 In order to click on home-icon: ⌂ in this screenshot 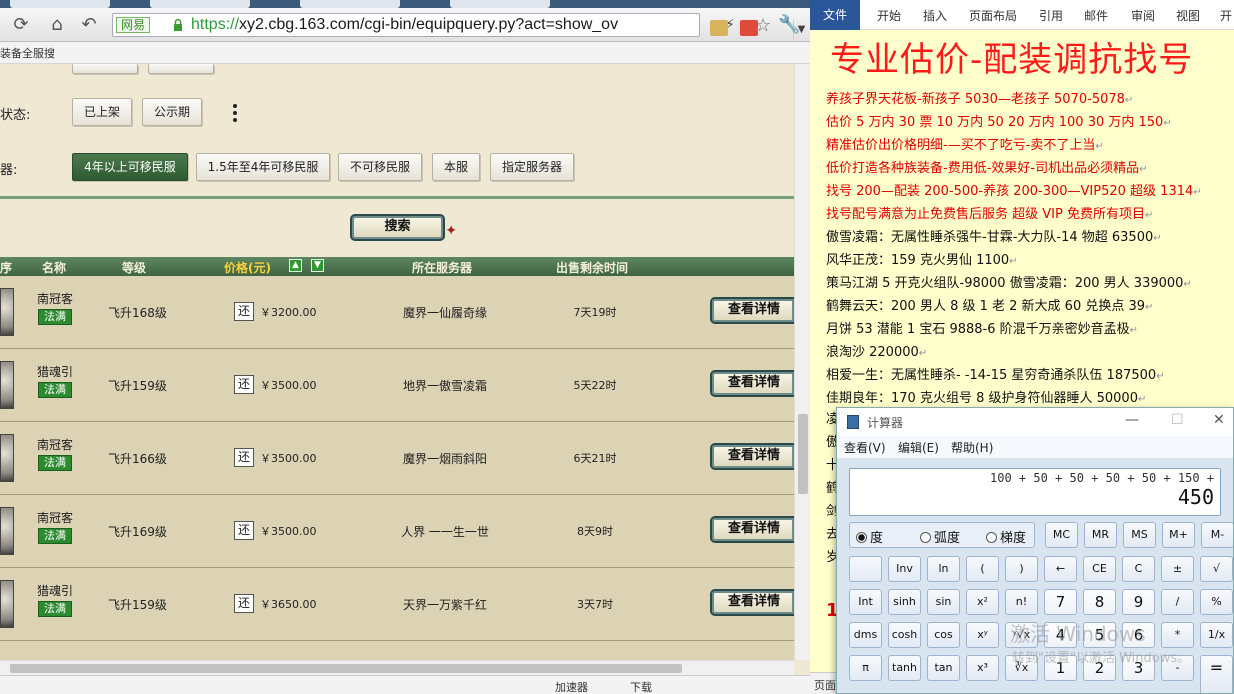, I will do `click(57, 25)`.